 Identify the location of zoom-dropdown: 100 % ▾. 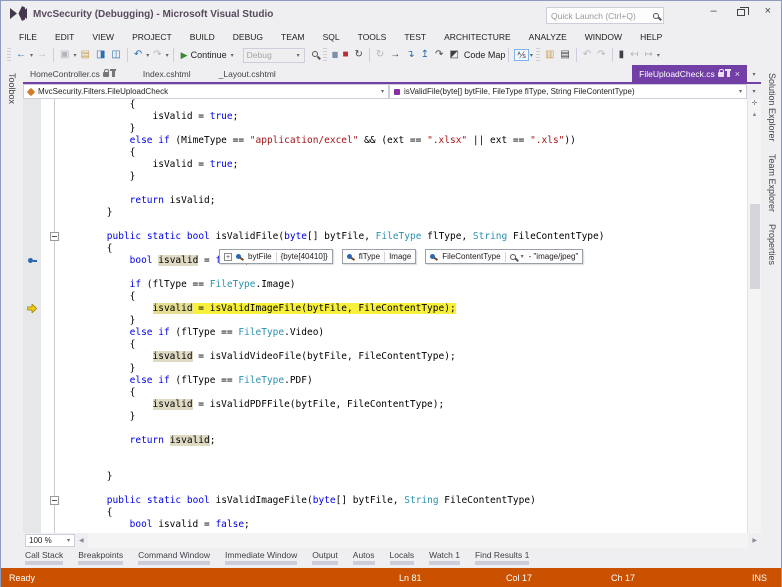
(50, 540).